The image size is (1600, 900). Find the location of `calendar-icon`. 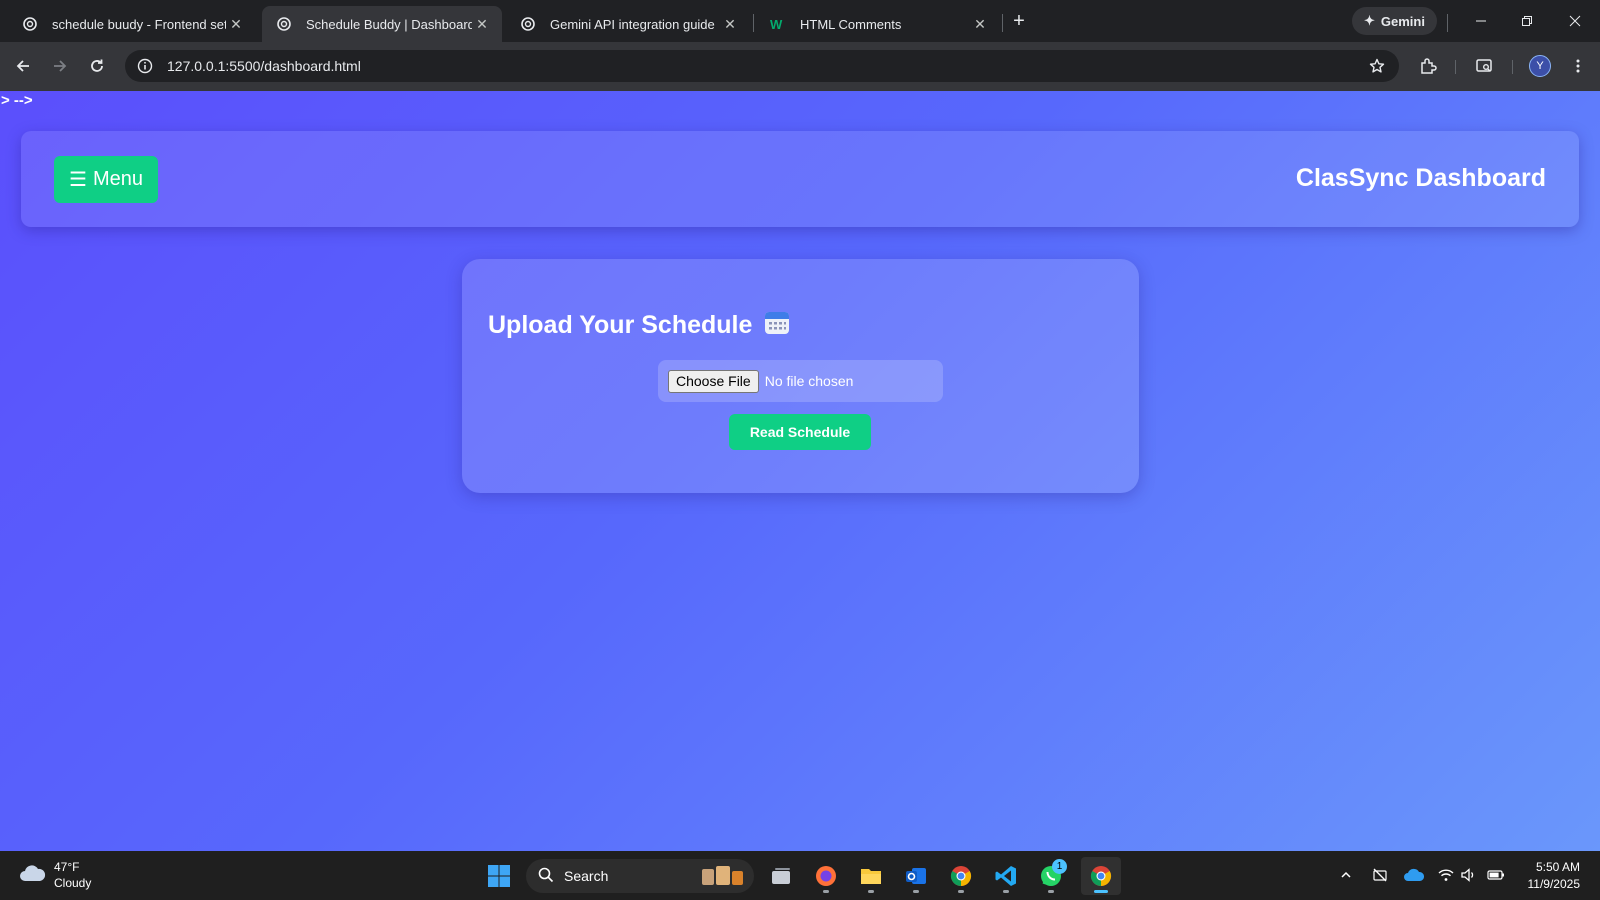

calendar-icon is located at coordinates (777, 325).